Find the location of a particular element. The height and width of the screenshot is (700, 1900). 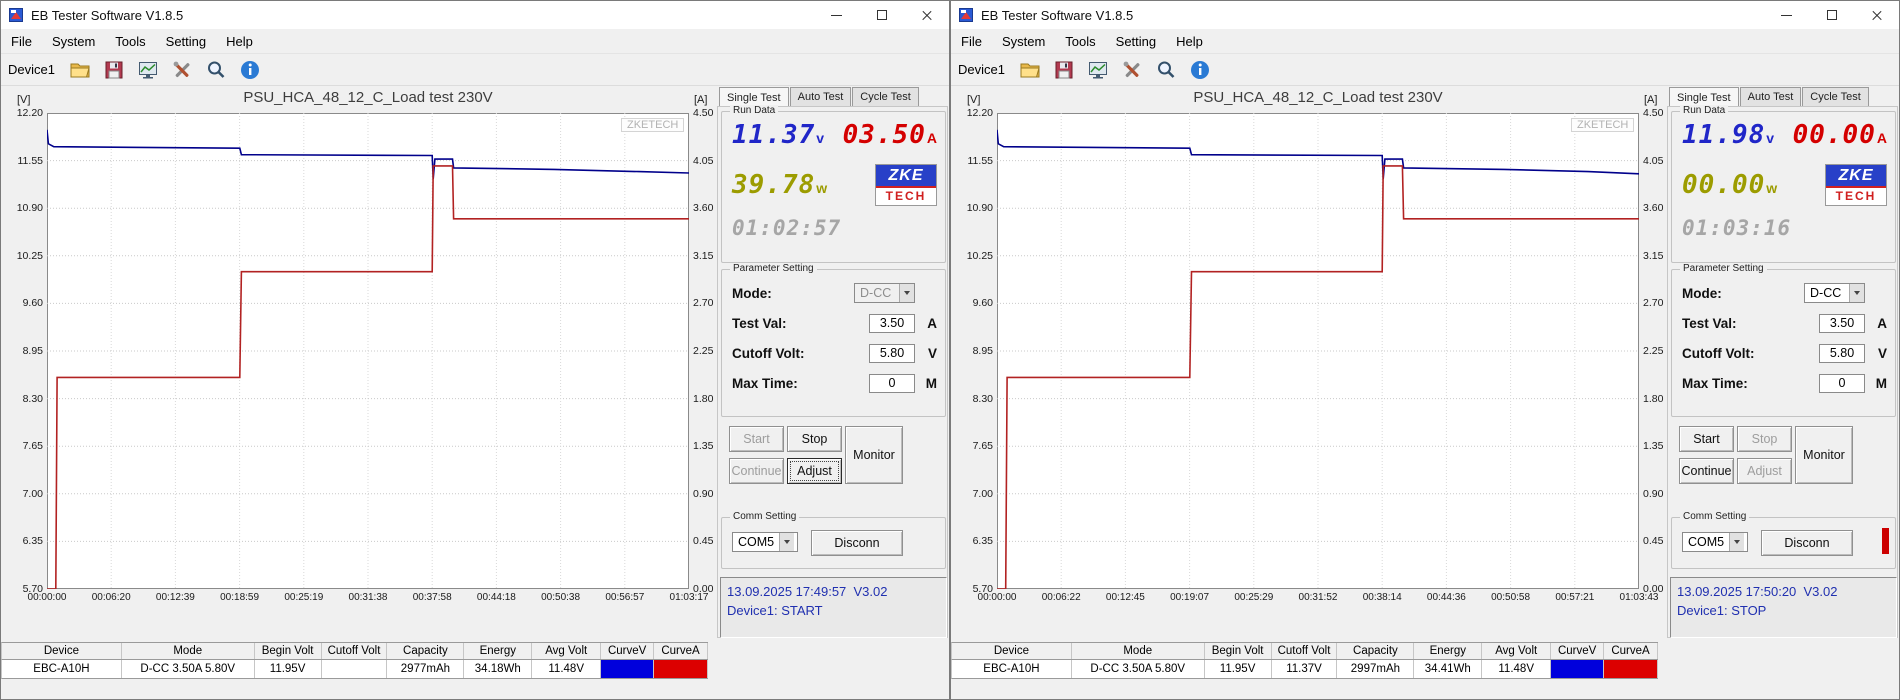

elapsed-time-display: 01:03:16 is located at coordinates (1737, 228).